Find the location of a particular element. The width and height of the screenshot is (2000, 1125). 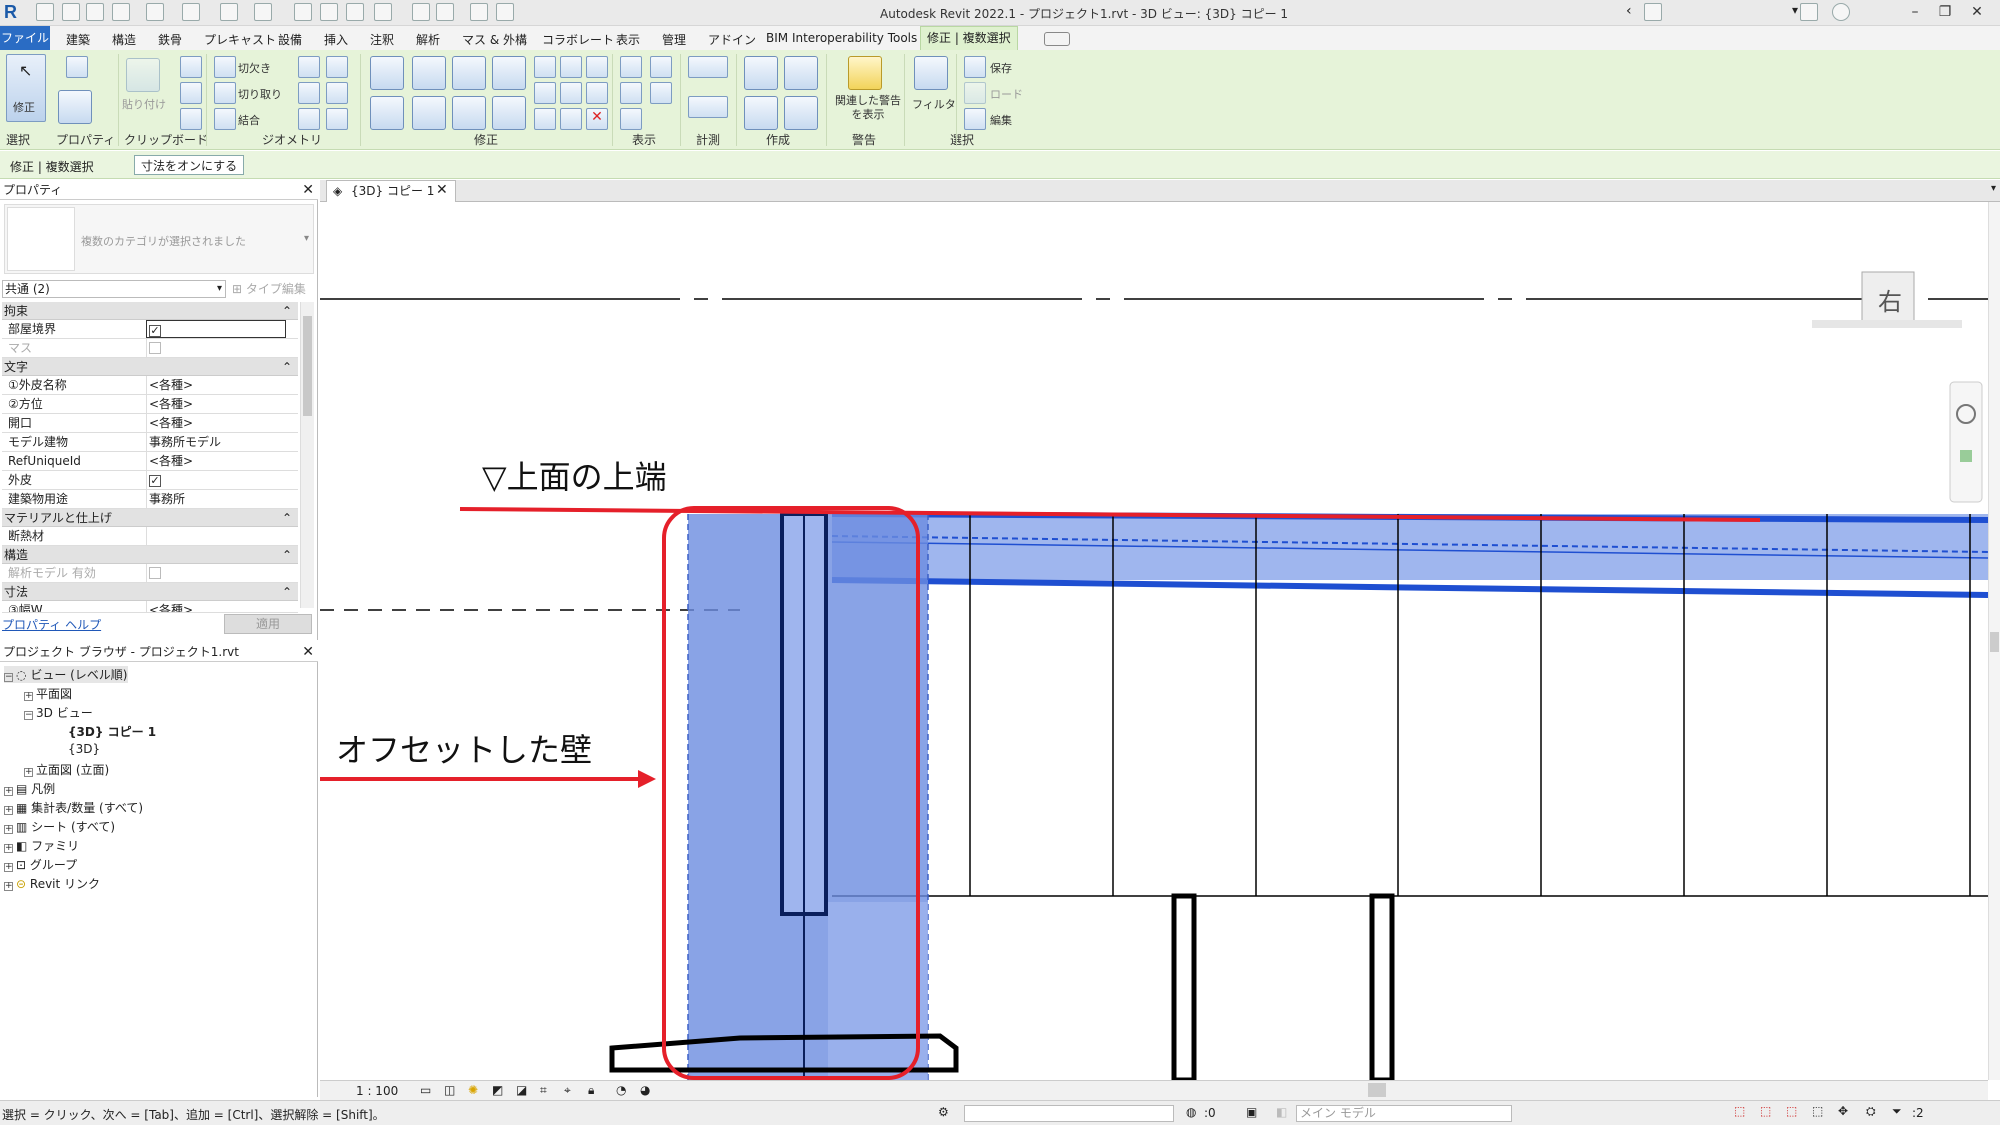

section-icon is located at coordinates (421, 12).